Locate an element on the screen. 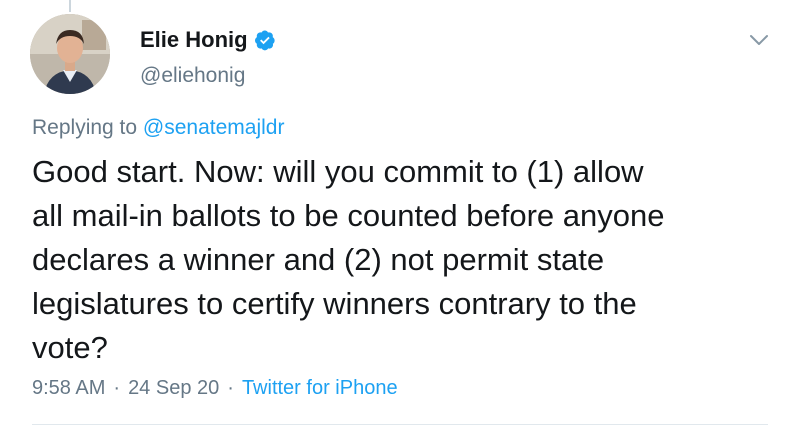  replying-to: Replying to @senatemajldr is located at coordinates (158, 128).